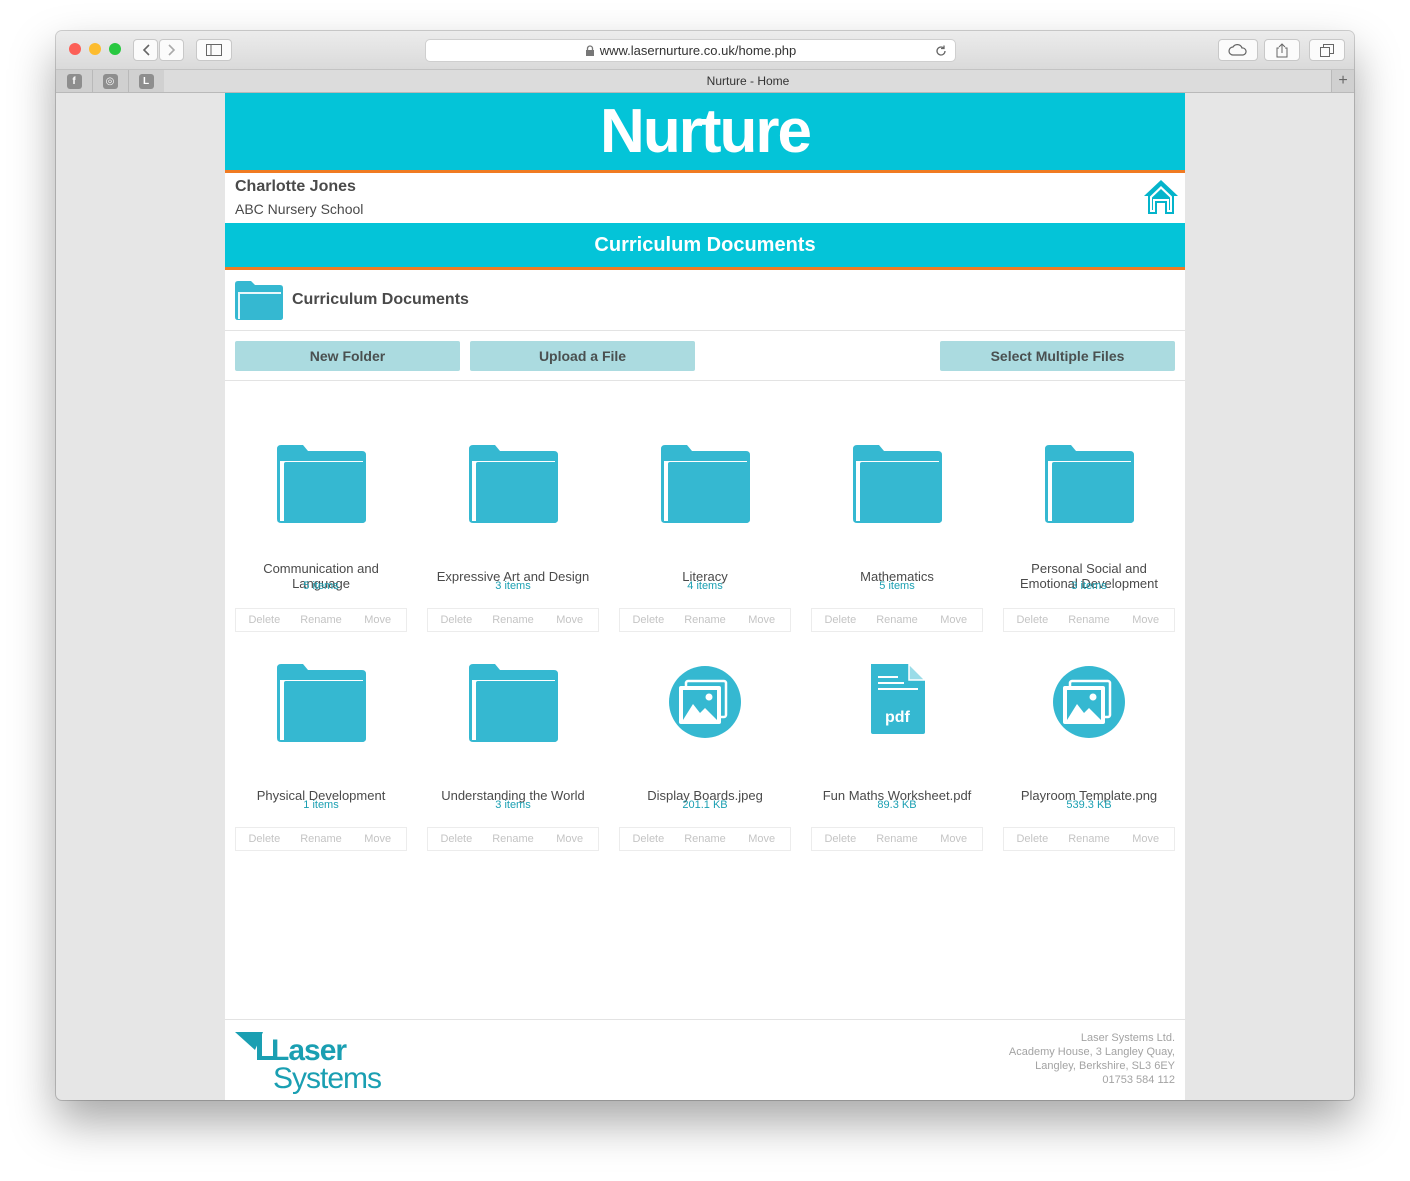 The width and height of the screenshot is (1410, 1181). I want to click on cloud-icon, so click(1237, 50).